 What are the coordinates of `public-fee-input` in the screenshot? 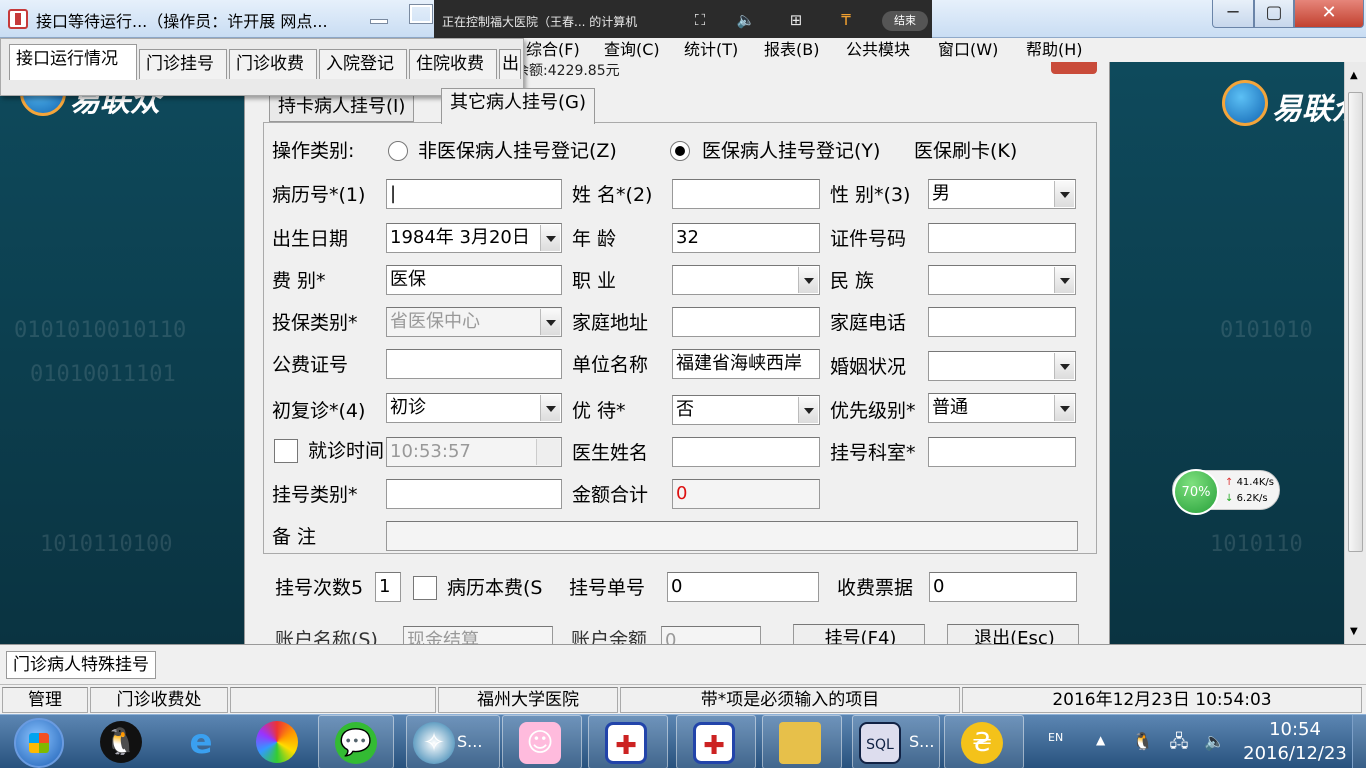 It's located at (474, 364).